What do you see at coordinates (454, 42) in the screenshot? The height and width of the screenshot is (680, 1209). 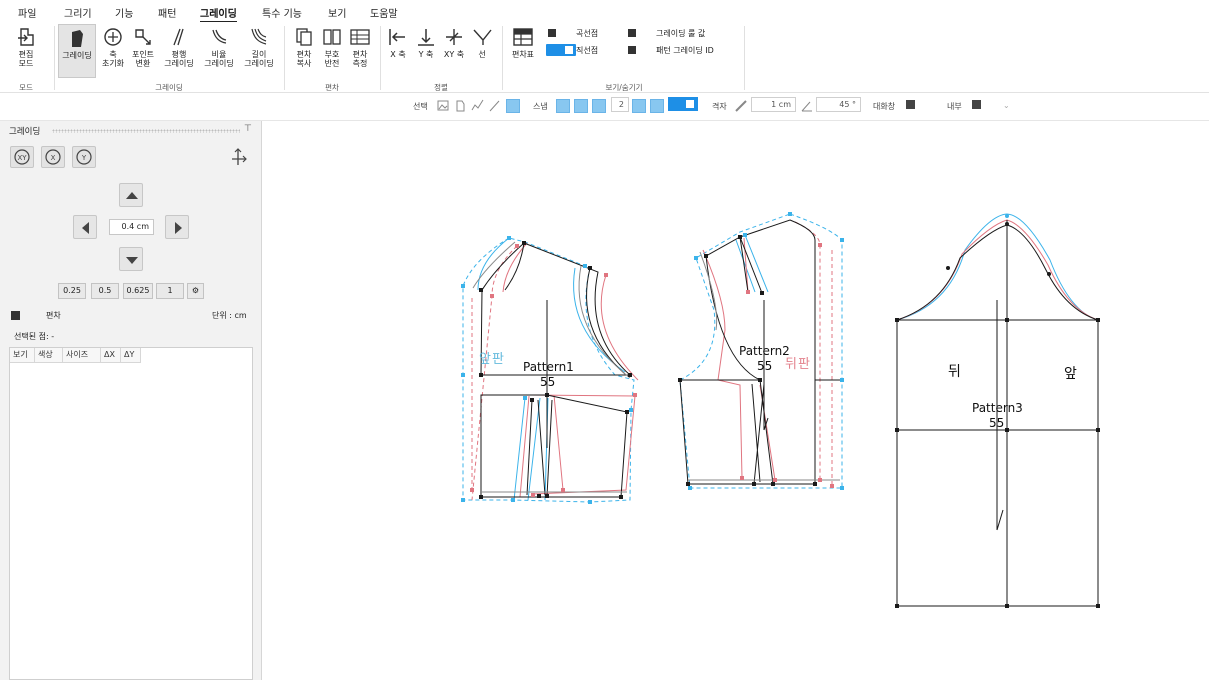 I see `xy-axis-button: XY 축` at bounding box center [454, 42].